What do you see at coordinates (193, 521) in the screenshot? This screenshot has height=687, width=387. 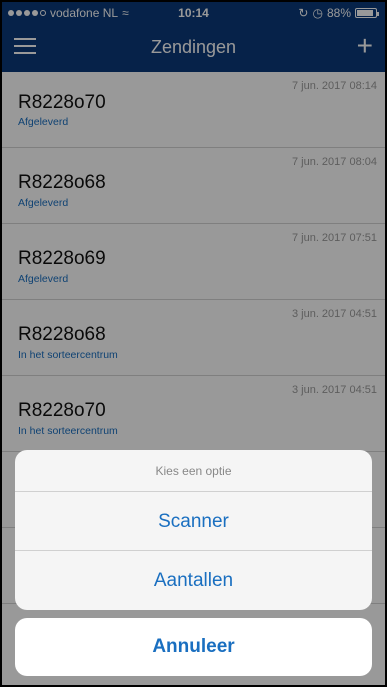 I see `scanner-option-button: Scanner` at bounding box center [193, 521].